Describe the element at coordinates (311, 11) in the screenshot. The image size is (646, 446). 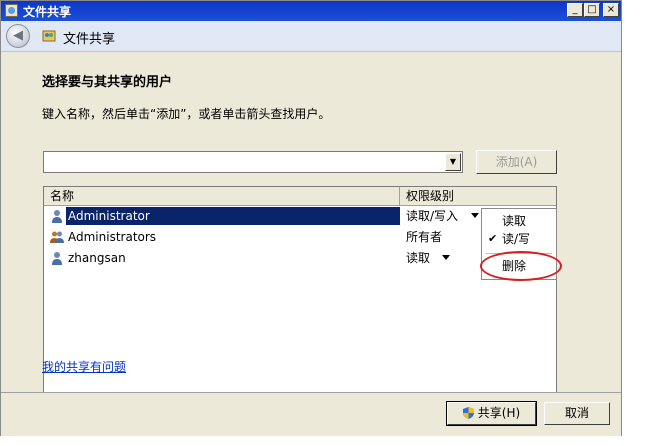
I see `title-bar: 文件共享 _ □ ×` at that location.